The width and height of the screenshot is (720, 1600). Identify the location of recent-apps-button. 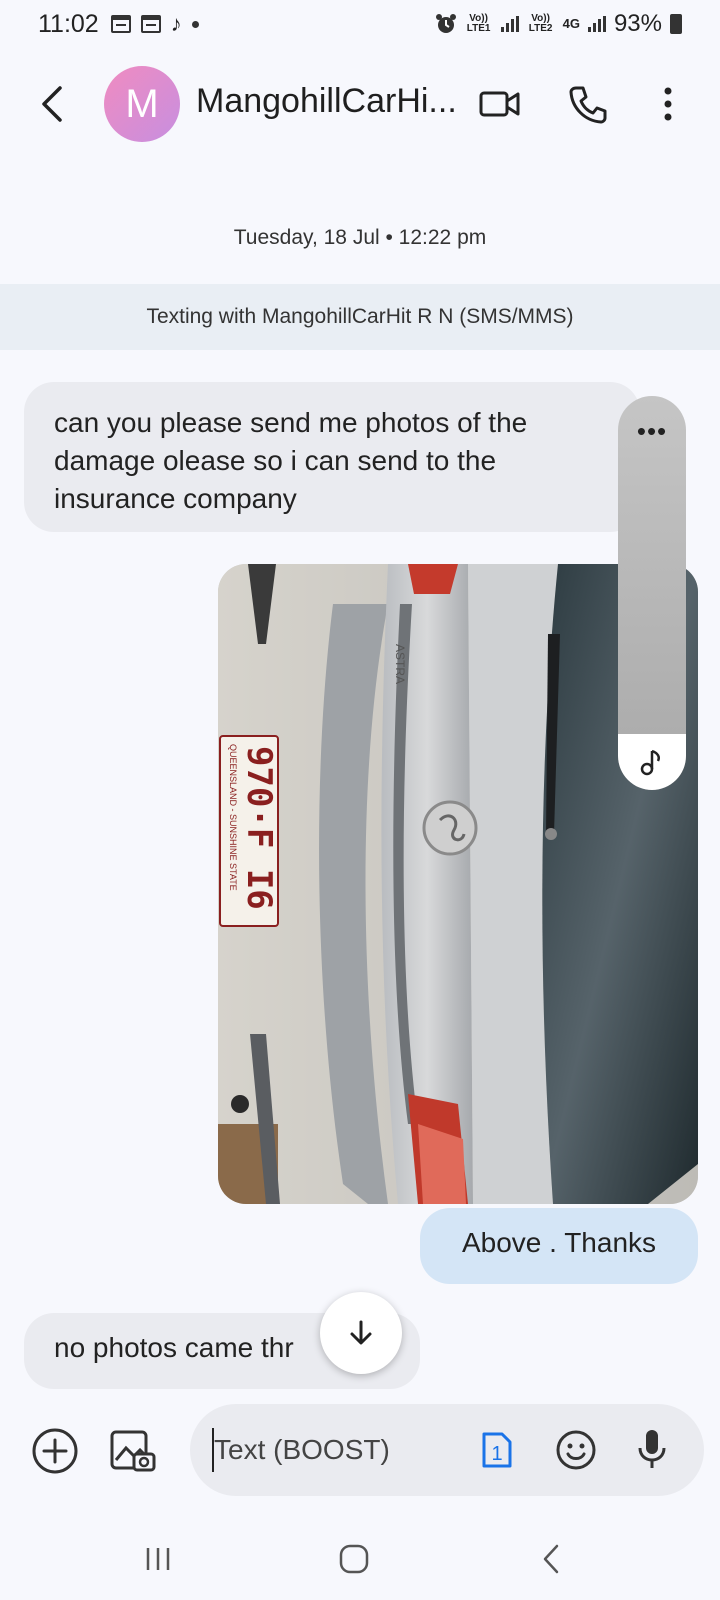
(158, 1559).